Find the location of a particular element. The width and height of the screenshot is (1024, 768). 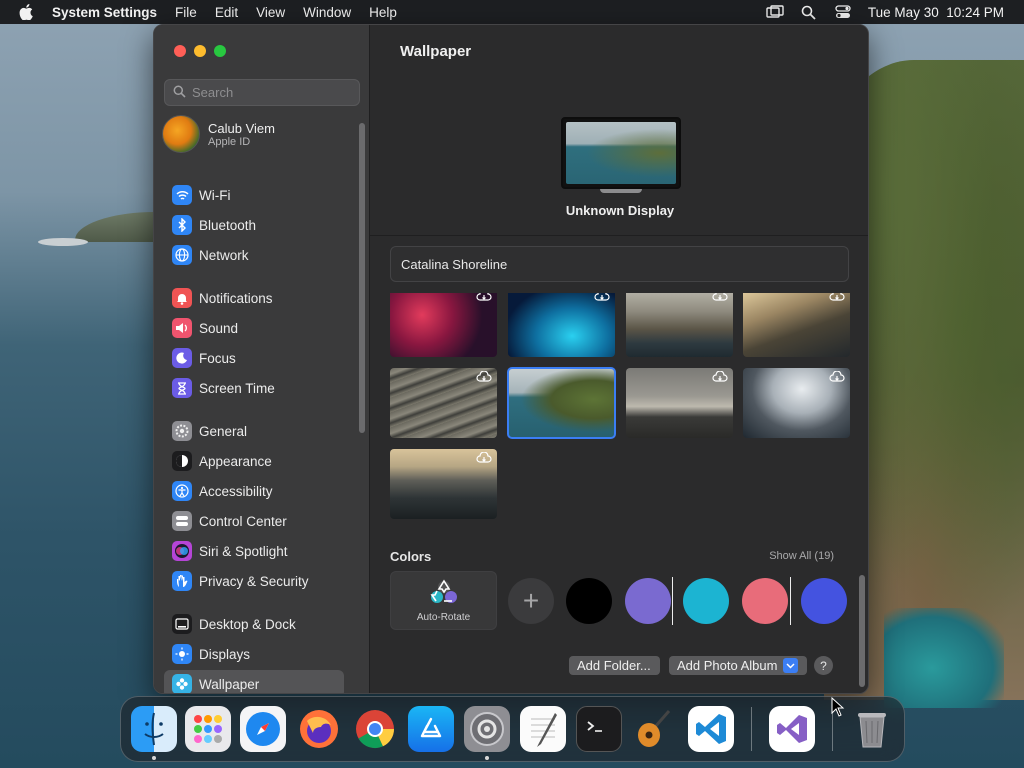

minimize-button is located at coordinates (200, 51).